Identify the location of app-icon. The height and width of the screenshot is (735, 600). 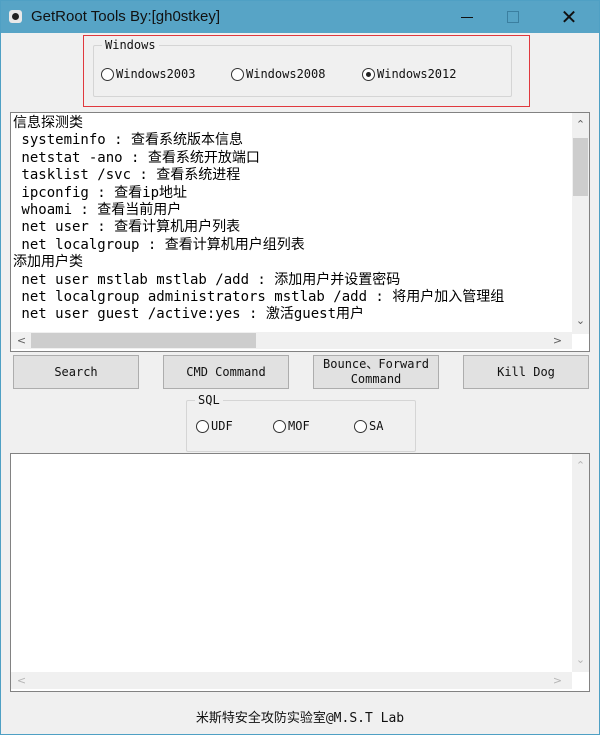
(15, 16).